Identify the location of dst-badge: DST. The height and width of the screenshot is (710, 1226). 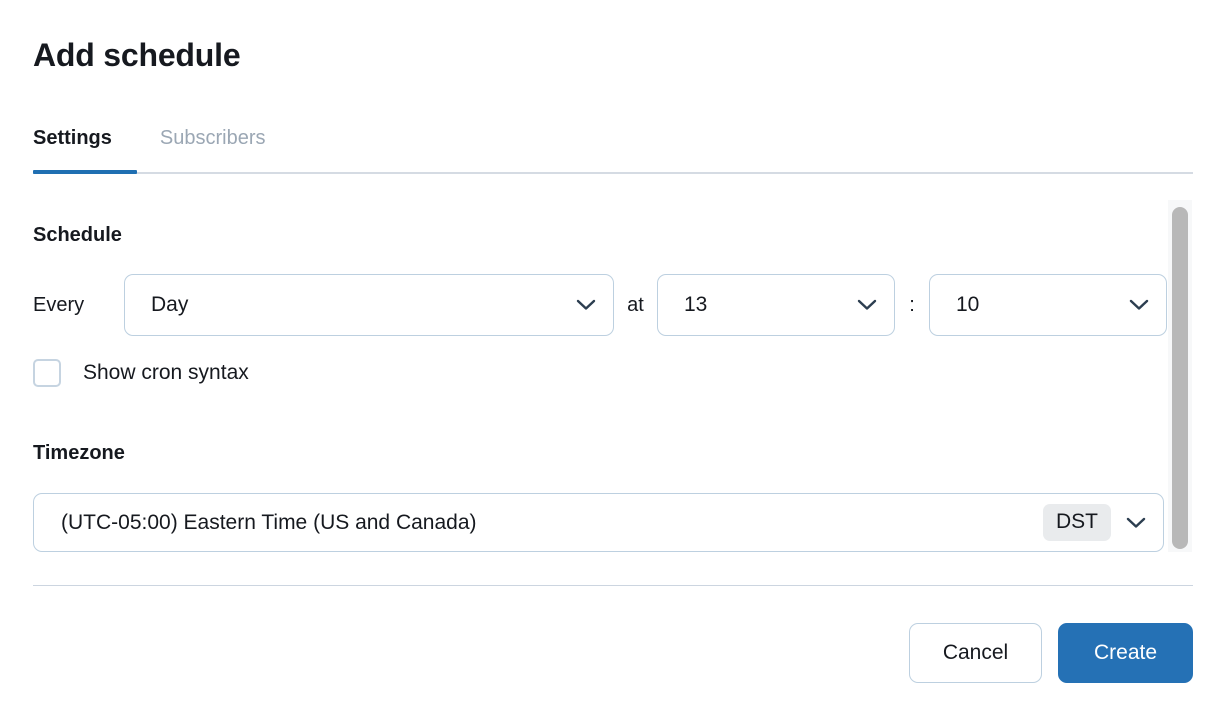
(1077, 522).